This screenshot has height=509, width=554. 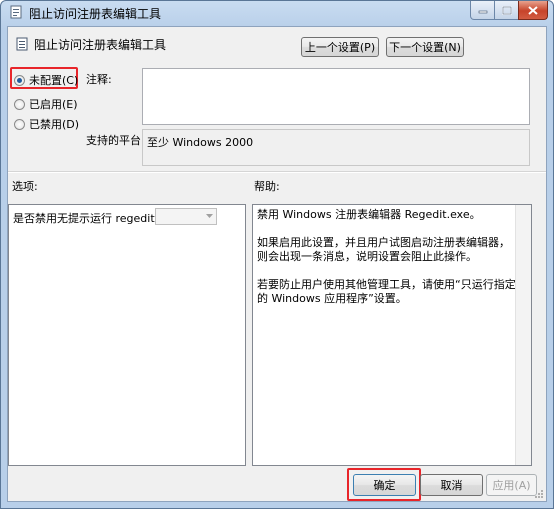 I want to click on close-button, so click(x=533, y=10).